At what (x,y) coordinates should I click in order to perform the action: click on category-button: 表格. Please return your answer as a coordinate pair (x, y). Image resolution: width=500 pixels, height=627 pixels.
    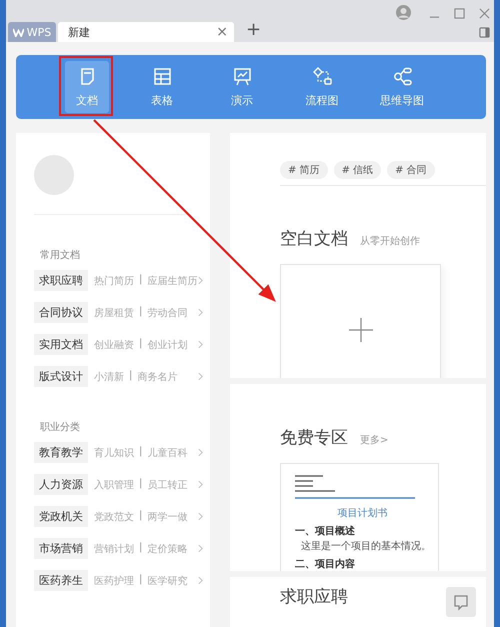
    Looking at the image, I should click on (162, 87).